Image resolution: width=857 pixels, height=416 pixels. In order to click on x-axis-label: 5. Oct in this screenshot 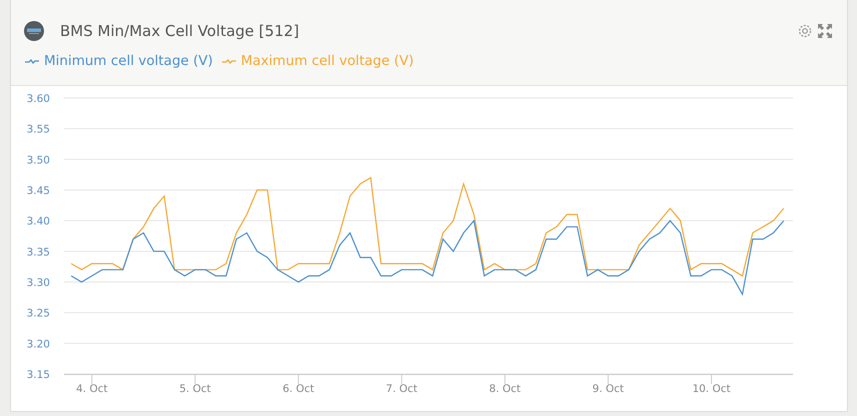, I will do `click(195, 389)`.